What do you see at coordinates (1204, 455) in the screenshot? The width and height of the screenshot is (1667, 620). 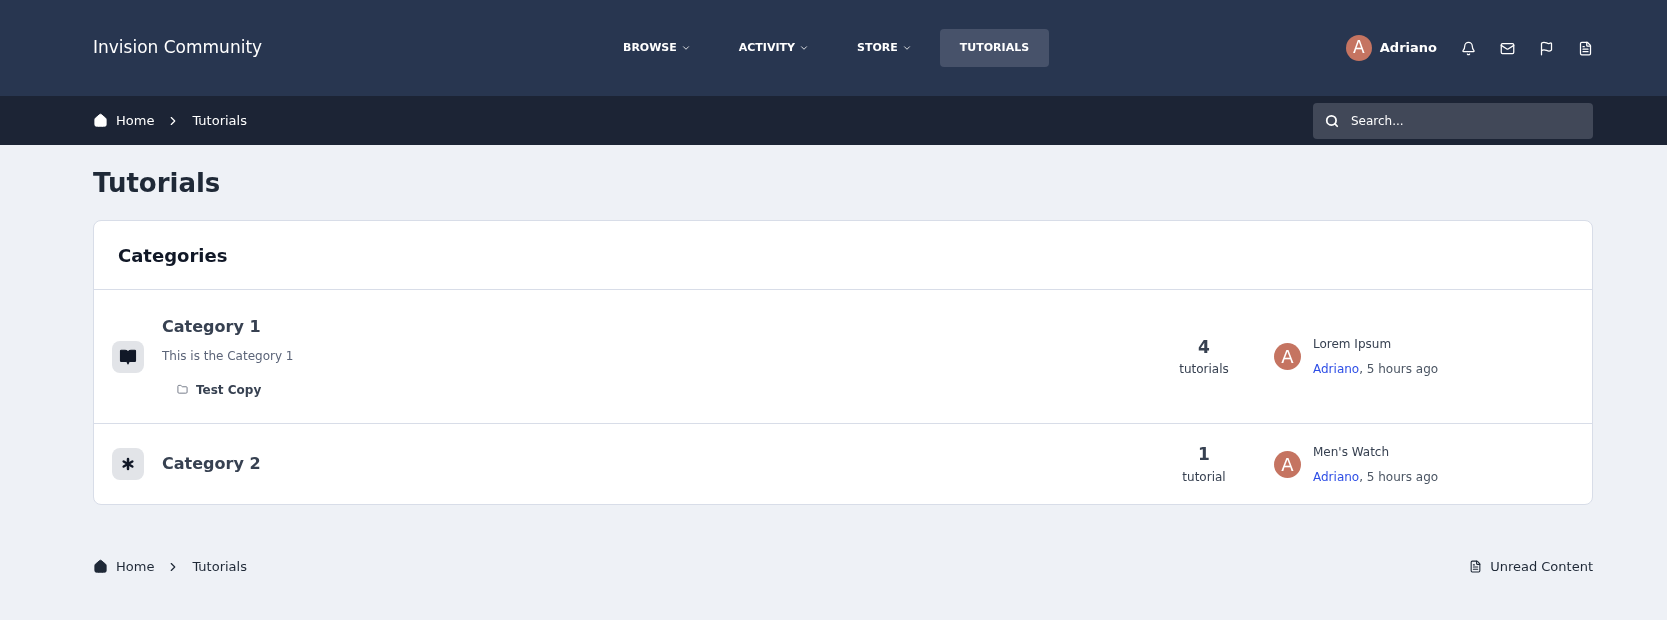 I see `tutorial-count: 1` at bounding box center [1204, 455].